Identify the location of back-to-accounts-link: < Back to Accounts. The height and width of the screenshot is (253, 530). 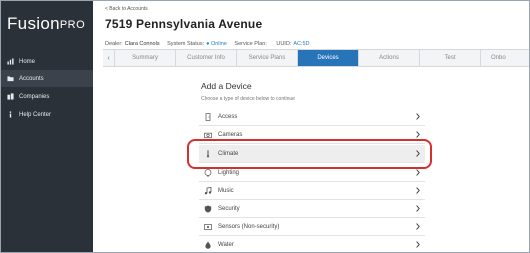
(126, 9).